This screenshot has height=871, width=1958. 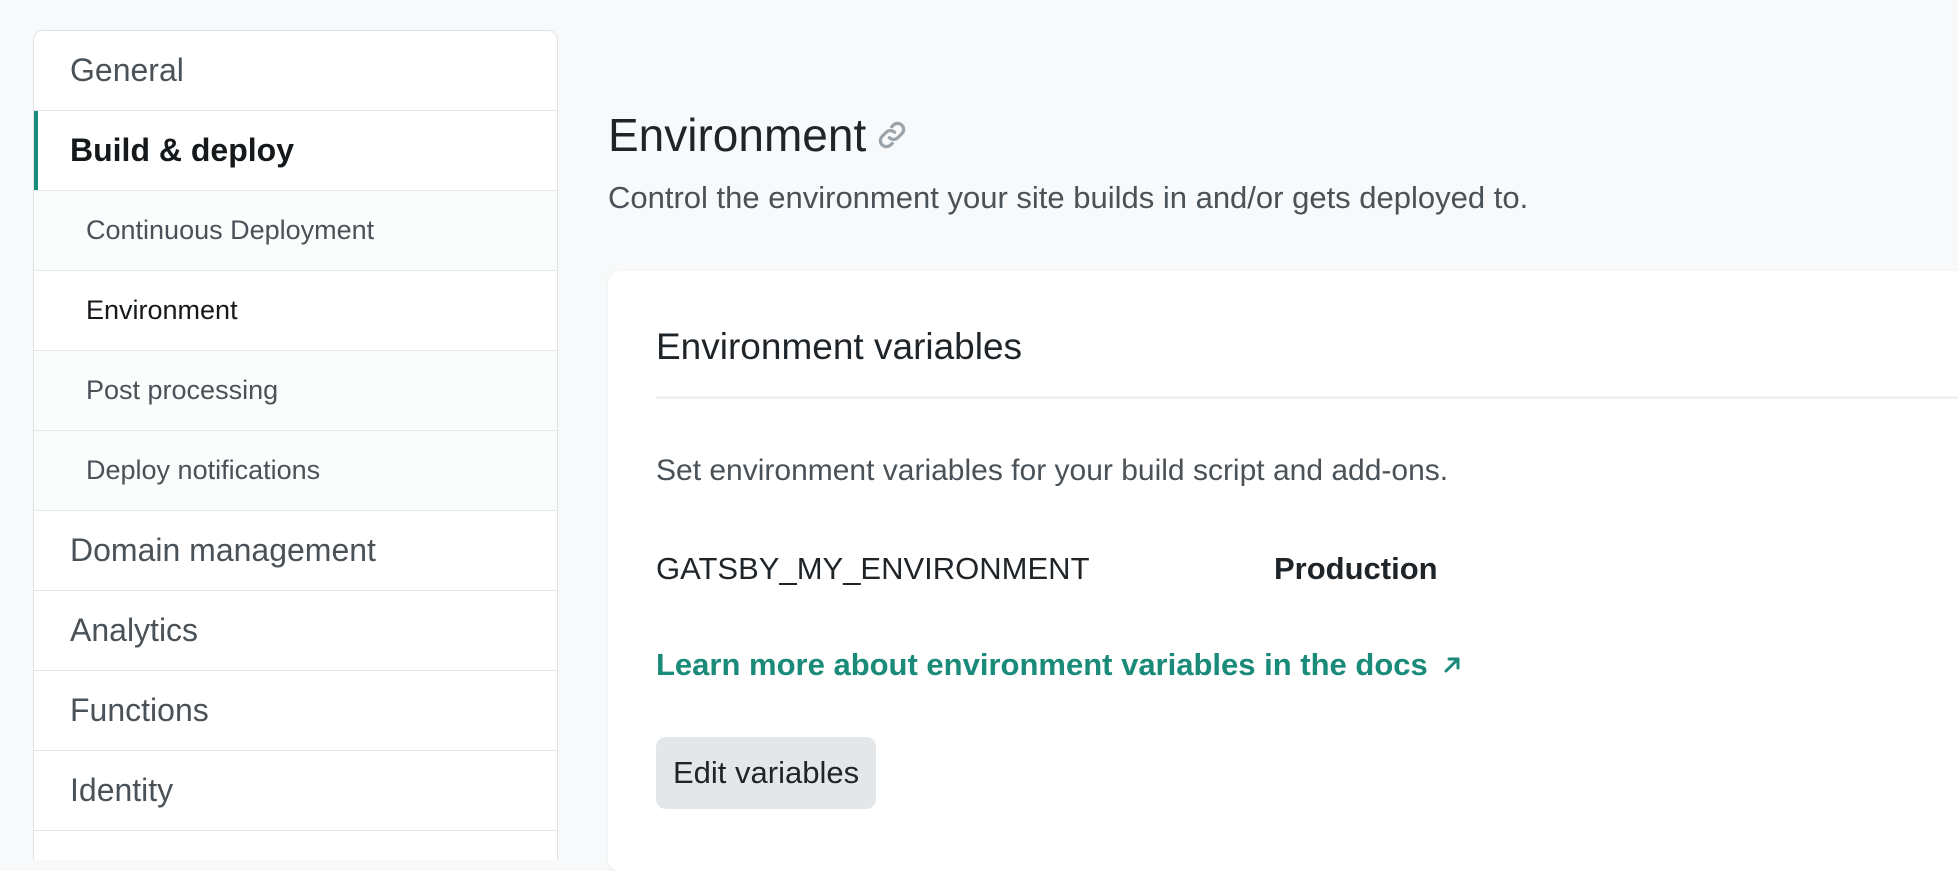 I want to click on sidebar-item-analytics: Analytics, so click(x=295, y=631).